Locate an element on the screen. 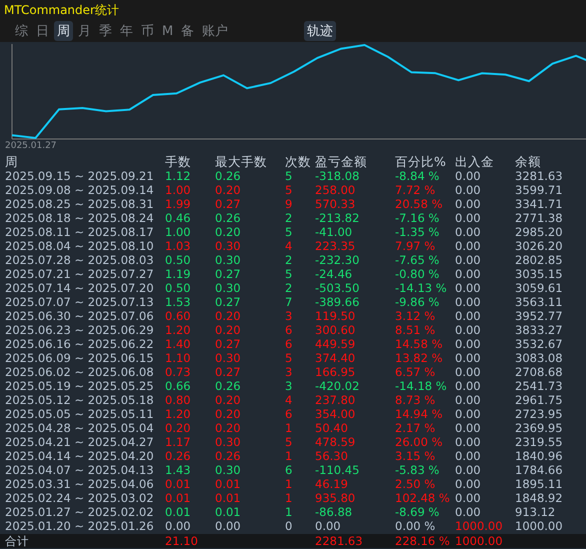  table-cell-text: 14.94 % is located at coordinates (419, 414).